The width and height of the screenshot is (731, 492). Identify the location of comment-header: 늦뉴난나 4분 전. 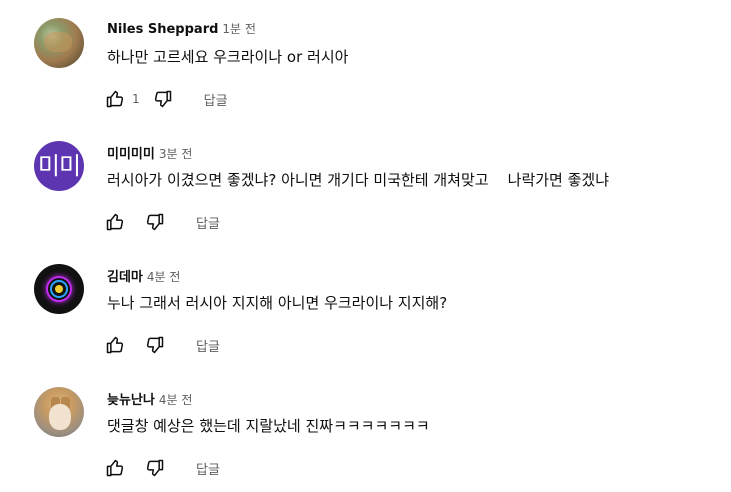
(149, 399).